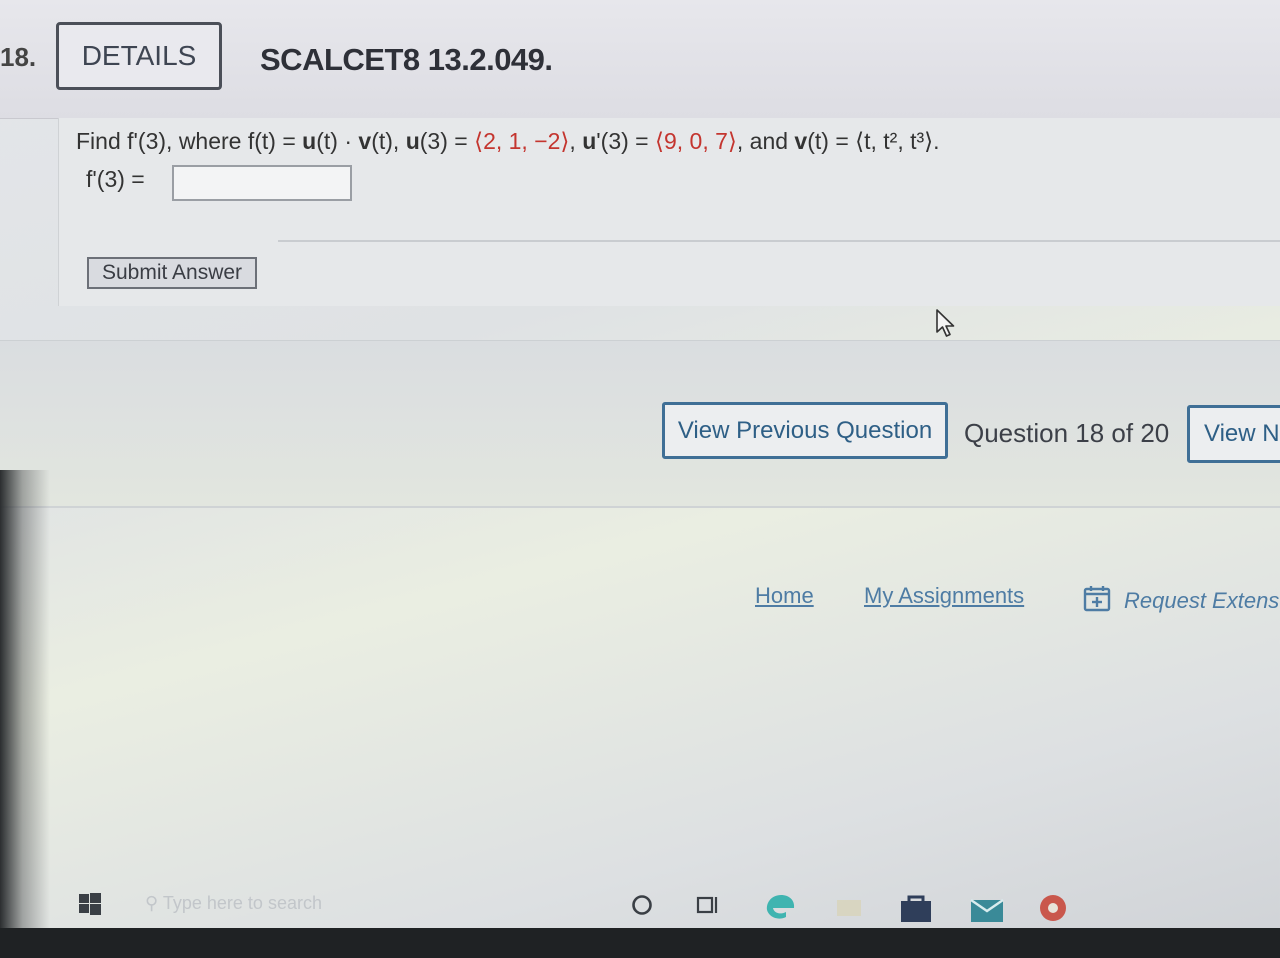 This screenshot has width=1280, height=958. What do you see at coordinates (139, 56) in the screenshot?
I see `details-button: DETAILS` at bounding box center [139, 56].